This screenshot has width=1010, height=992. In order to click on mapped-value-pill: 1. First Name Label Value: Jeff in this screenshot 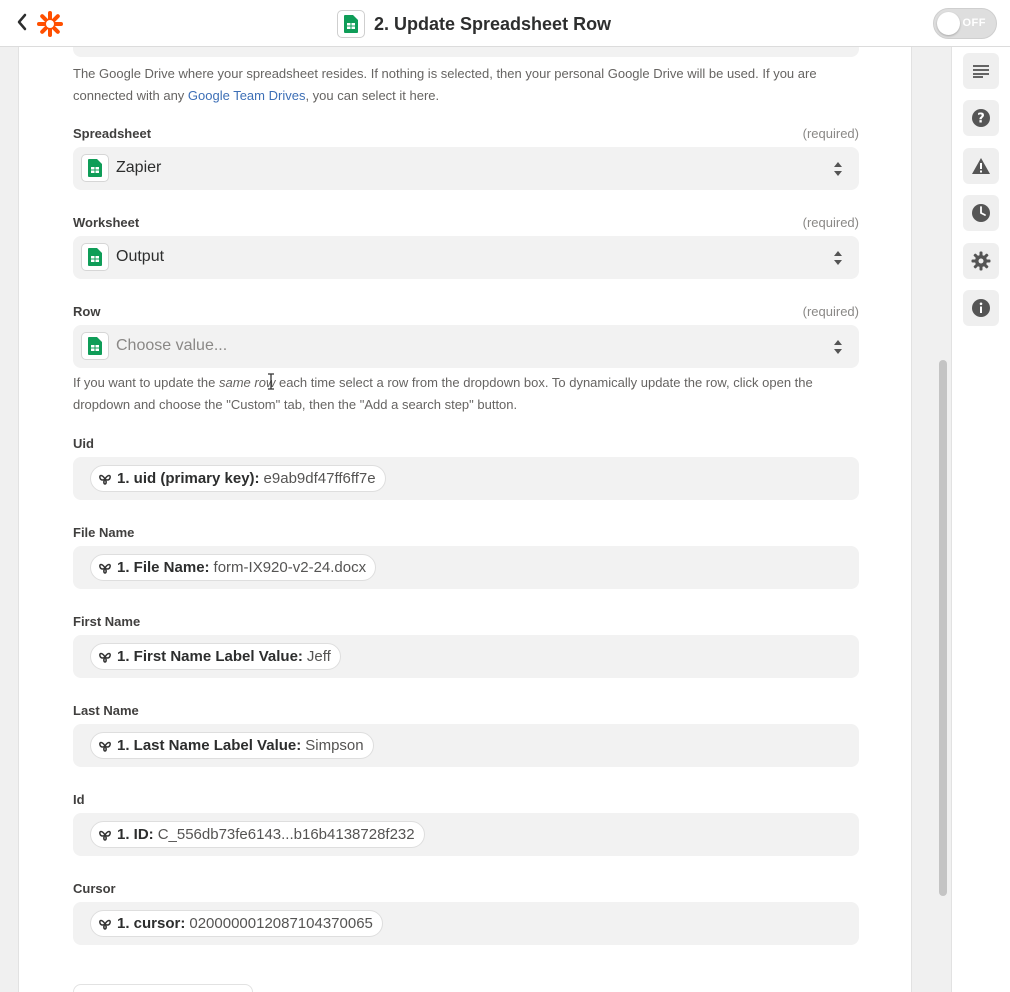, I will do `click(215, 656)`.